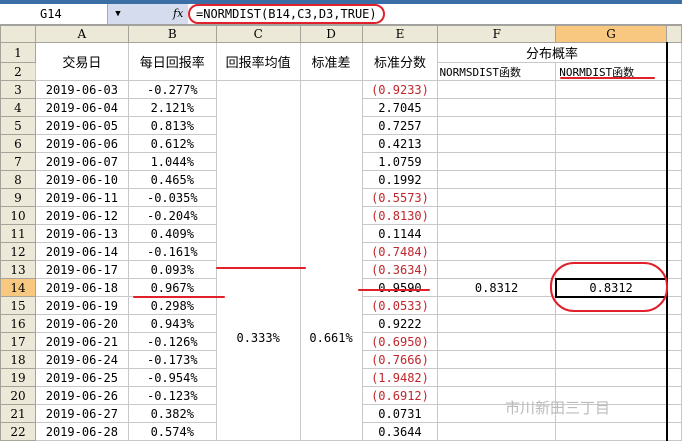 This screenshot has width=682, height=441. I want to click on column-header: C, so click(258, 34).